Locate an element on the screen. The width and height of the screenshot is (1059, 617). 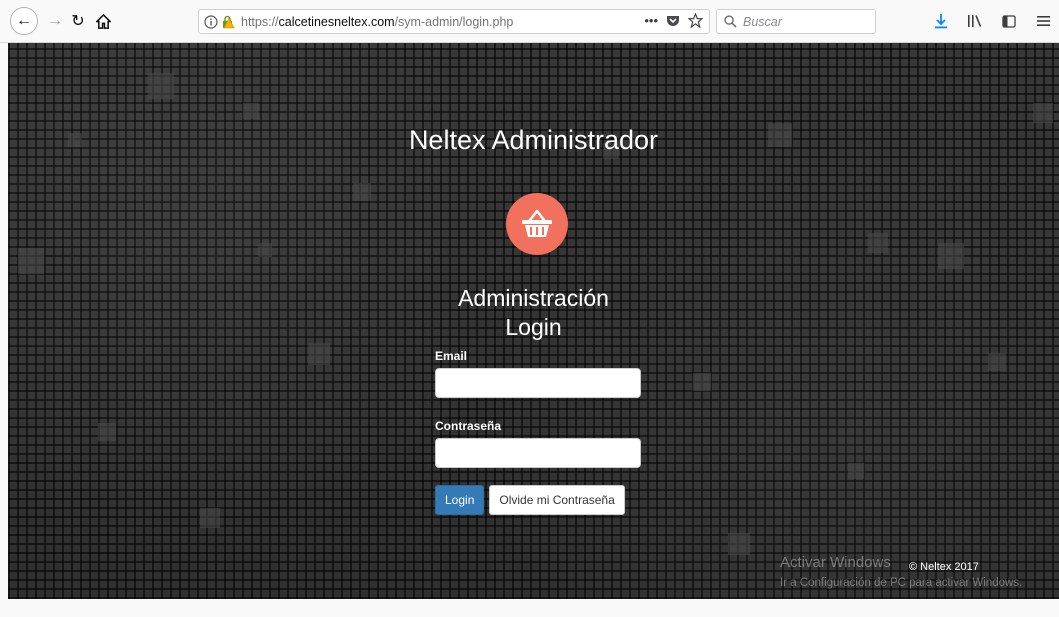
search-placeholder: Buscar is located at coordinates (762, 21).